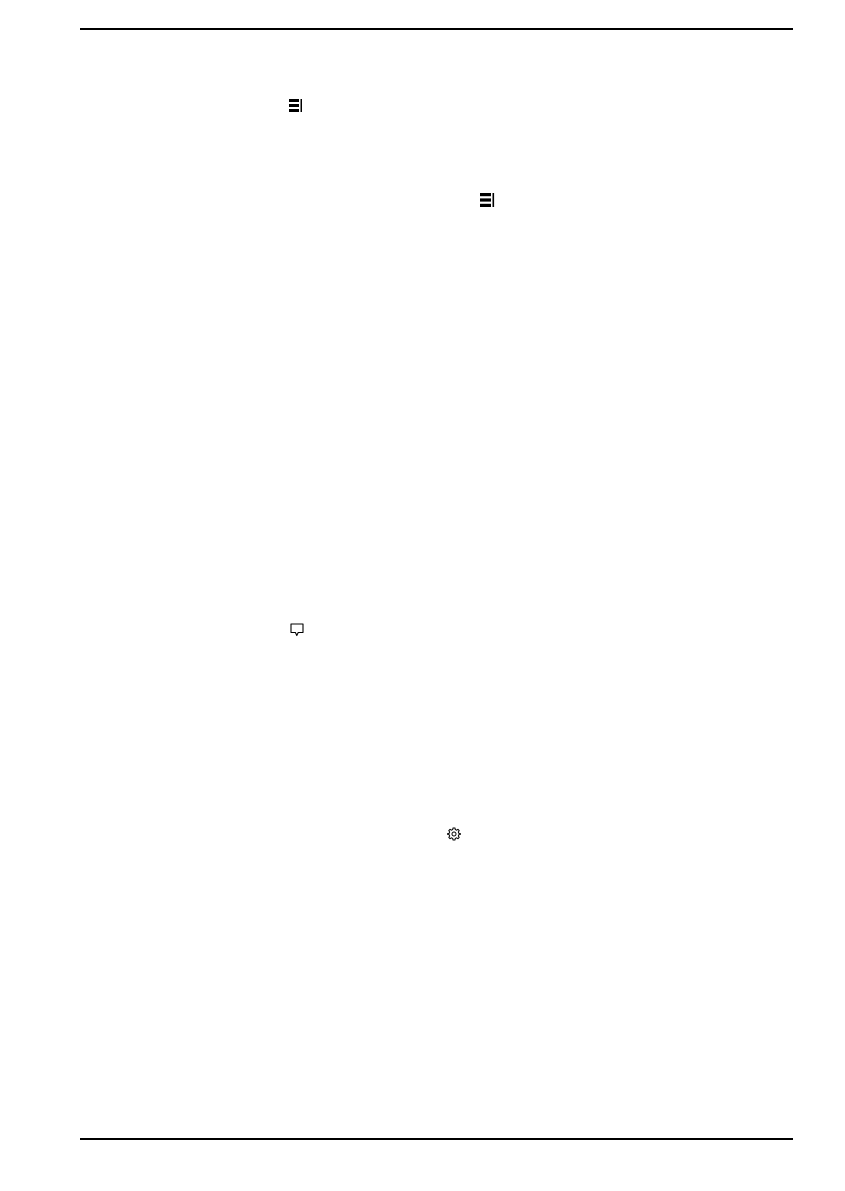  What do you see at coordinates (436, 1139) in the screenshot?
I see `footer-rule` at bounding box center [436, 1139].